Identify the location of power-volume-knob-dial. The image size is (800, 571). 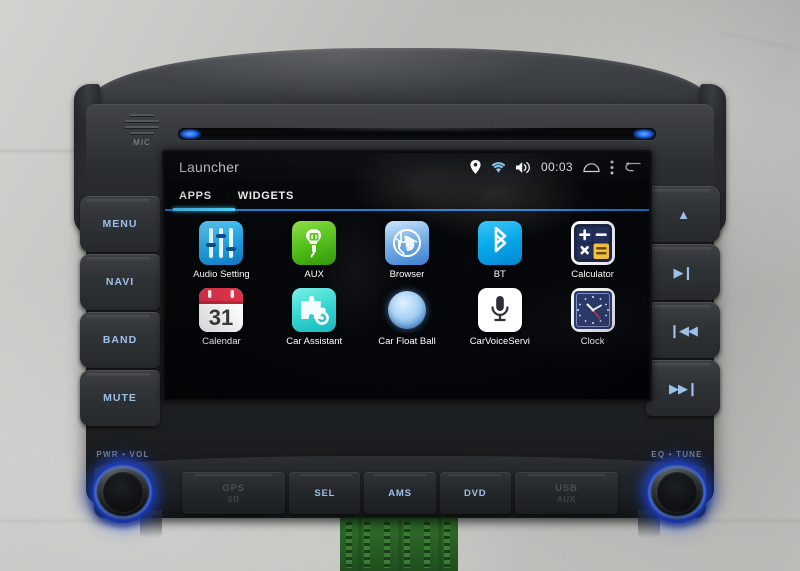
(123, 492).